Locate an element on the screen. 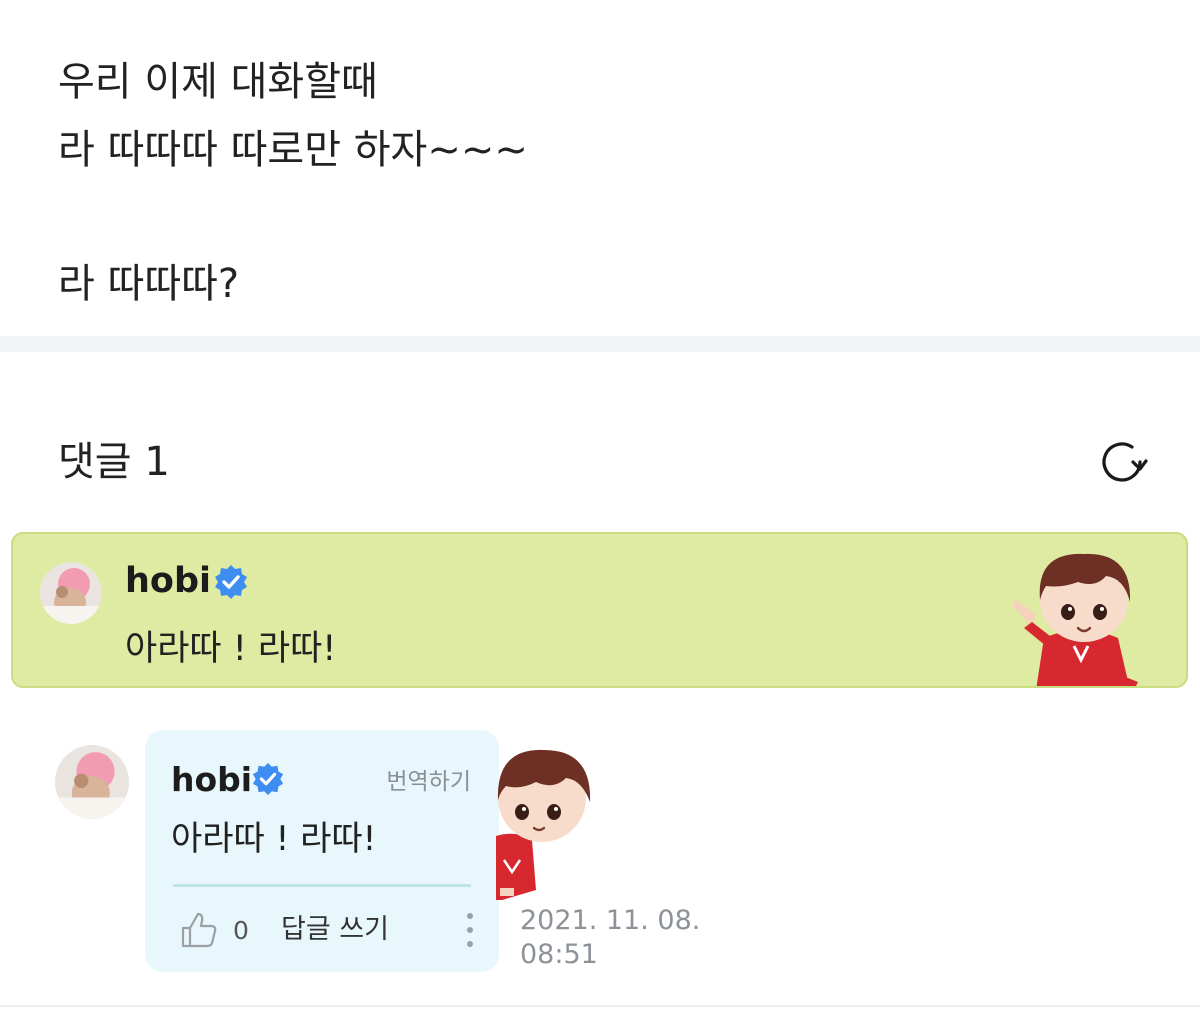 The height and width of the screenshot is (1009, 1200). post-line: 우리 이제 대화할때 is located at coordinates (218, 82).